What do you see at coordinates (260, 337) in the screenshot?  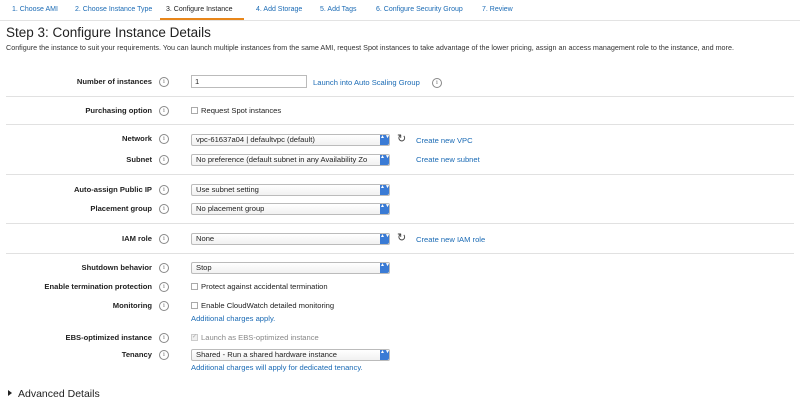 I see `ebs-checkbox-label: Launch as EBS-optimized instance` at bounding box center [260, 337].